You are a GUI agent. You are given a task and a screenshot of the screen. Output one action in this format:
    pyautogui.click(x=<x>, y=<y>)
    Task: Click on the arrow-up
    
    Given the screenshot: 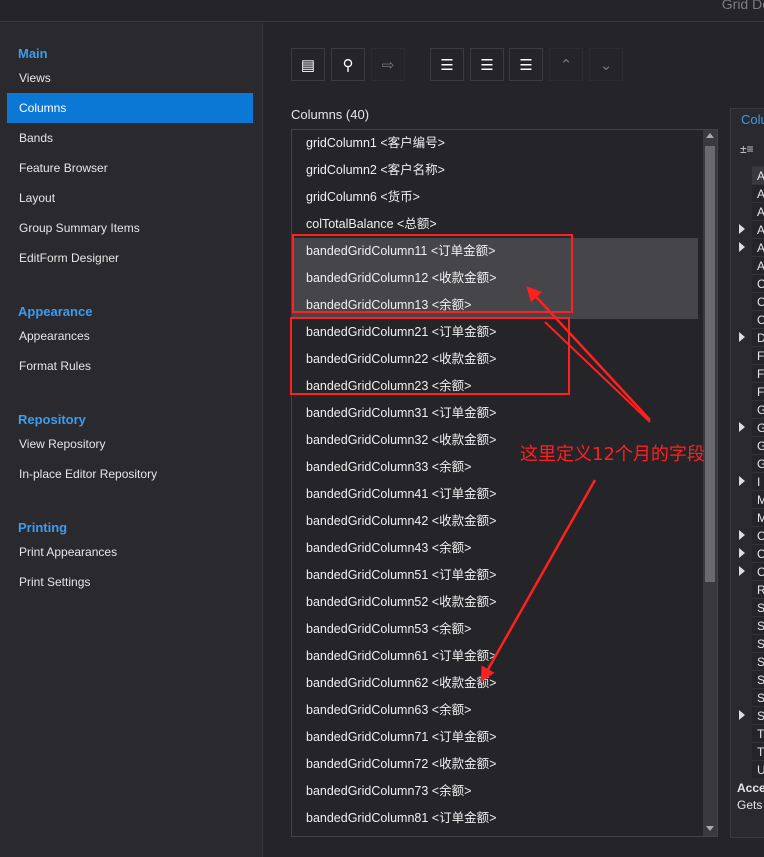 What is the action you would take?
    pyautogui.click(x=588, y=353)
    